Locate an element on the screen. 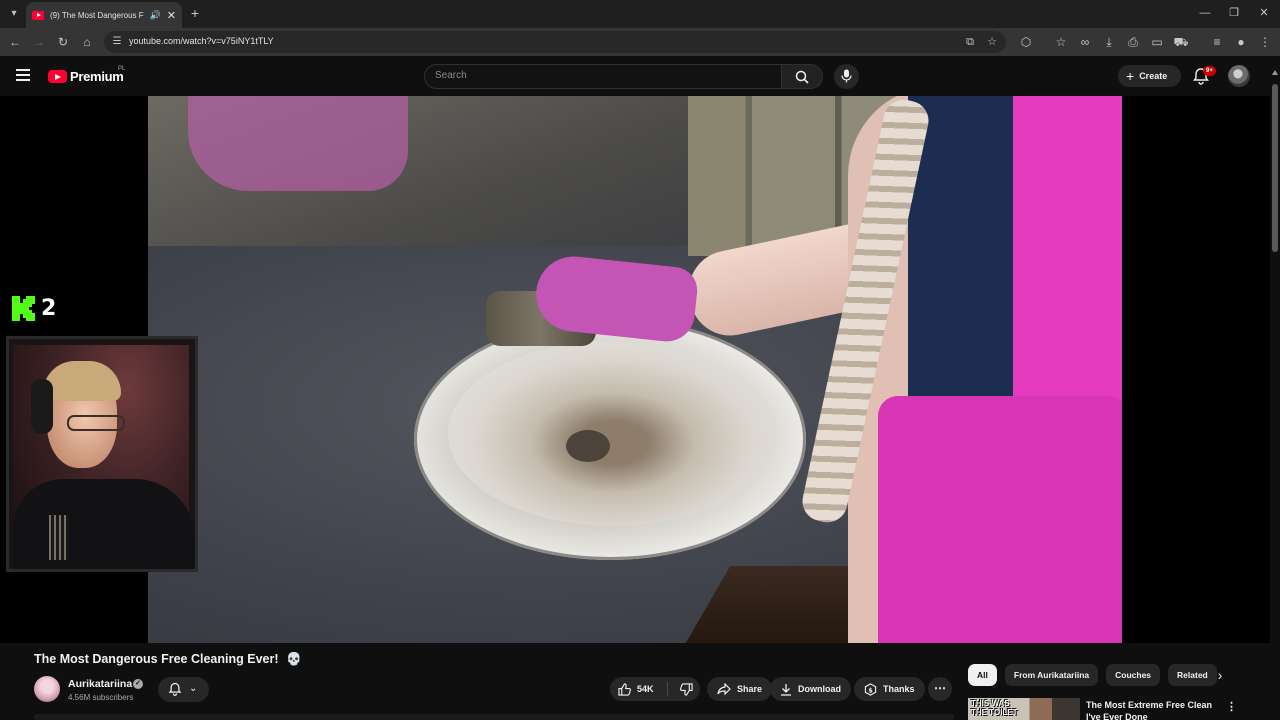  search-button is located at coordinates (802, 76).